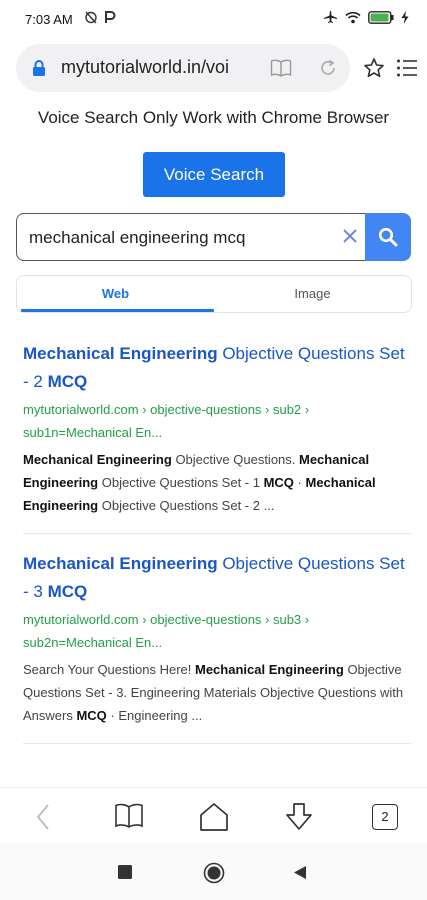  What do you see at coordinates (281, 68) in the screenshot?
I see `reader-mode-icon` at bounding box center [281, 68].